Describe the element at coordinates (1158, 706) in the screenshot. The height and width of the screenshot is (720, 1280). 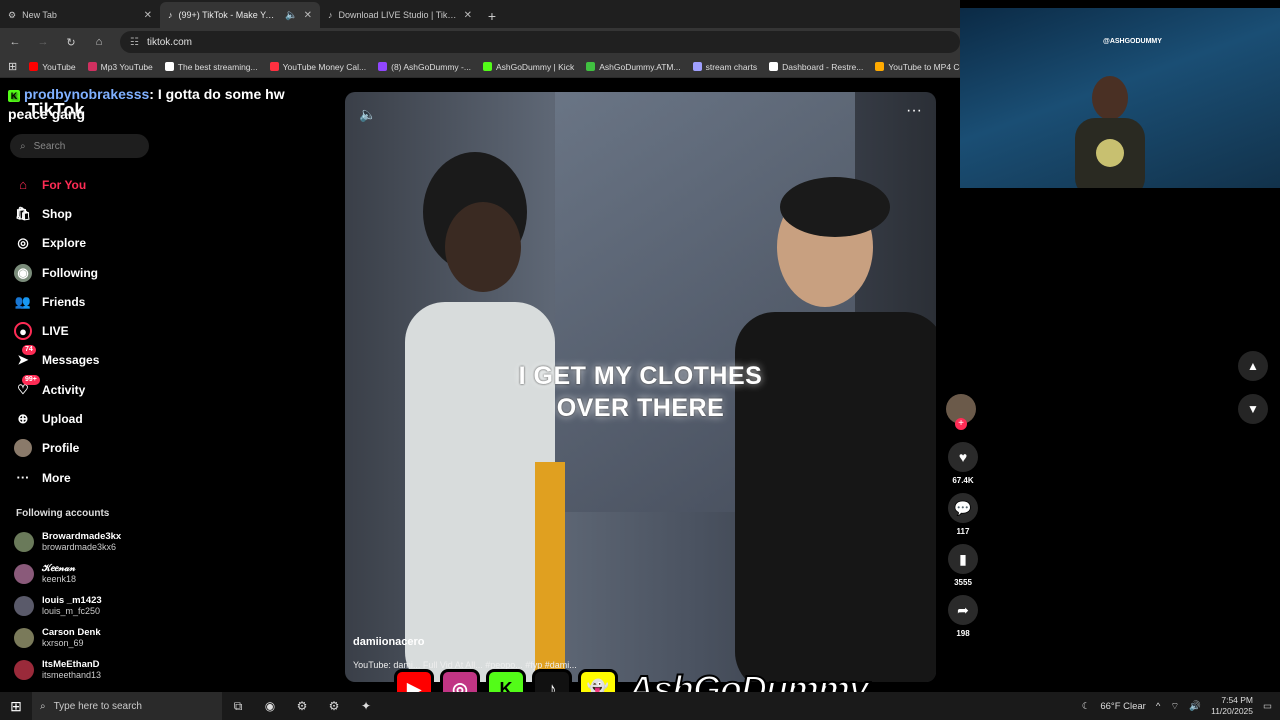
I see `chevron-up-icon: ^` at that location.